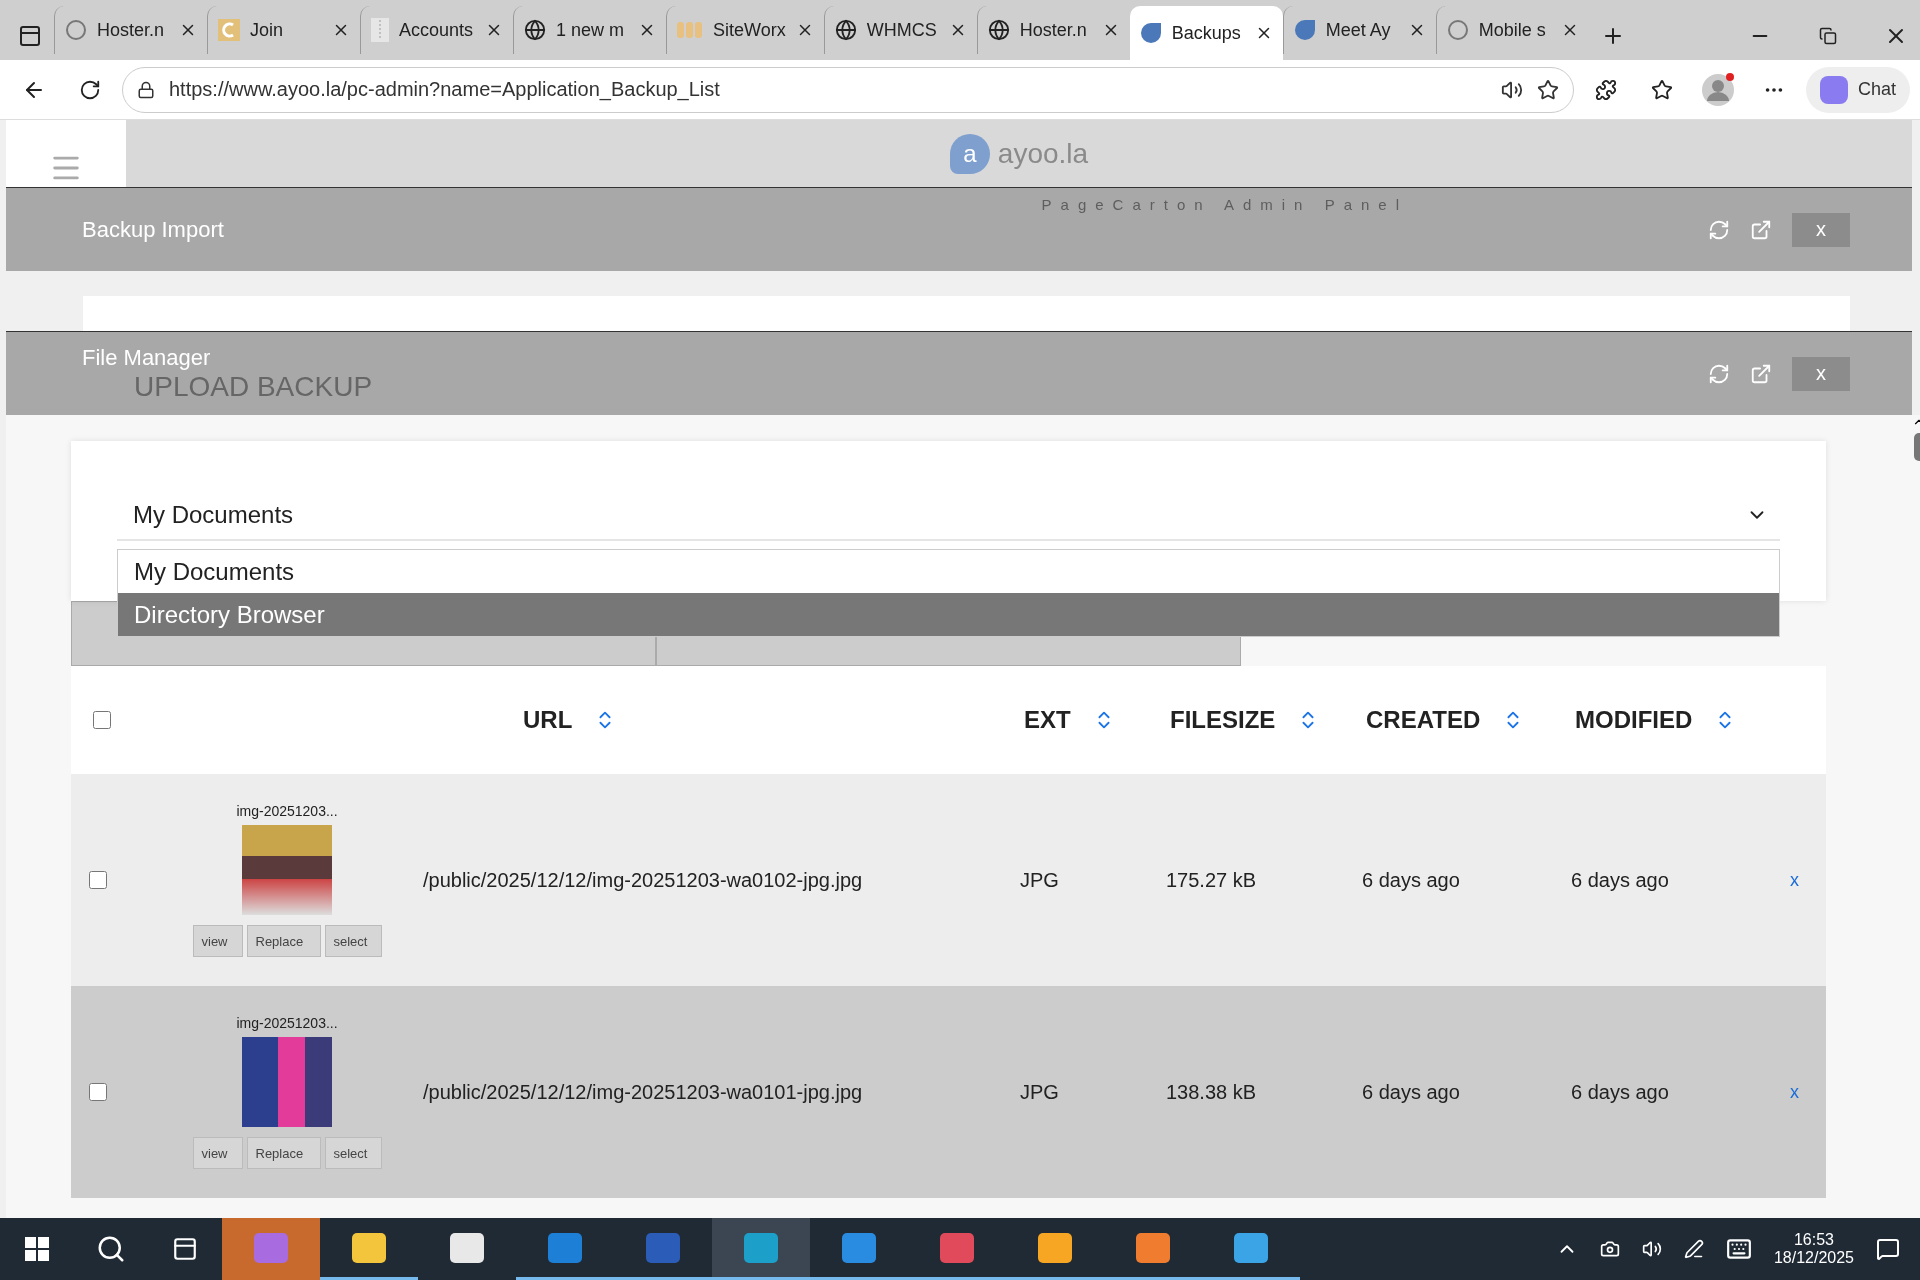  I want to click on url-cell-text: /public/2025/12/12/img-20251203-wa0102-jpg.jpg, so click(643, 880).